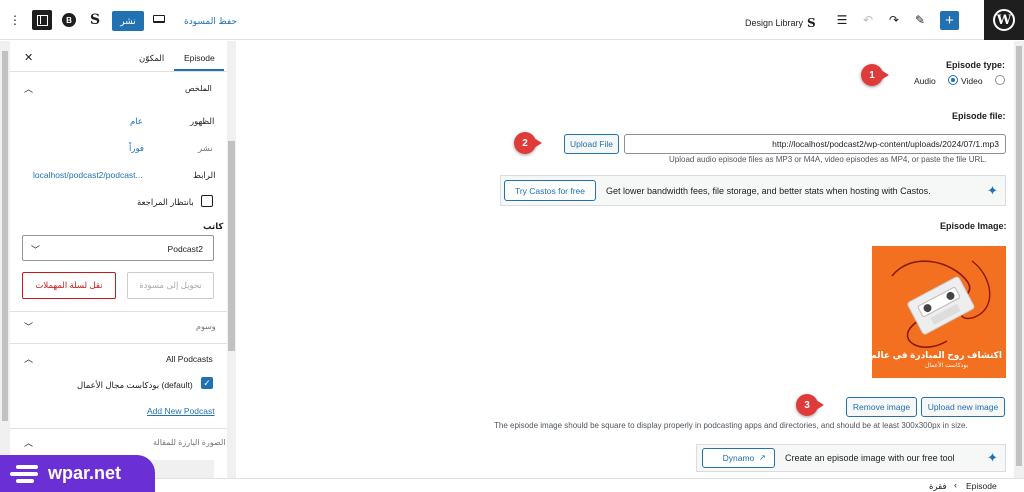 This screenshot has width=1024, height=492. Describe the element at coordinates (207, 383) in the screenshot. I see `podcast-checkbox: ✓` at that location.